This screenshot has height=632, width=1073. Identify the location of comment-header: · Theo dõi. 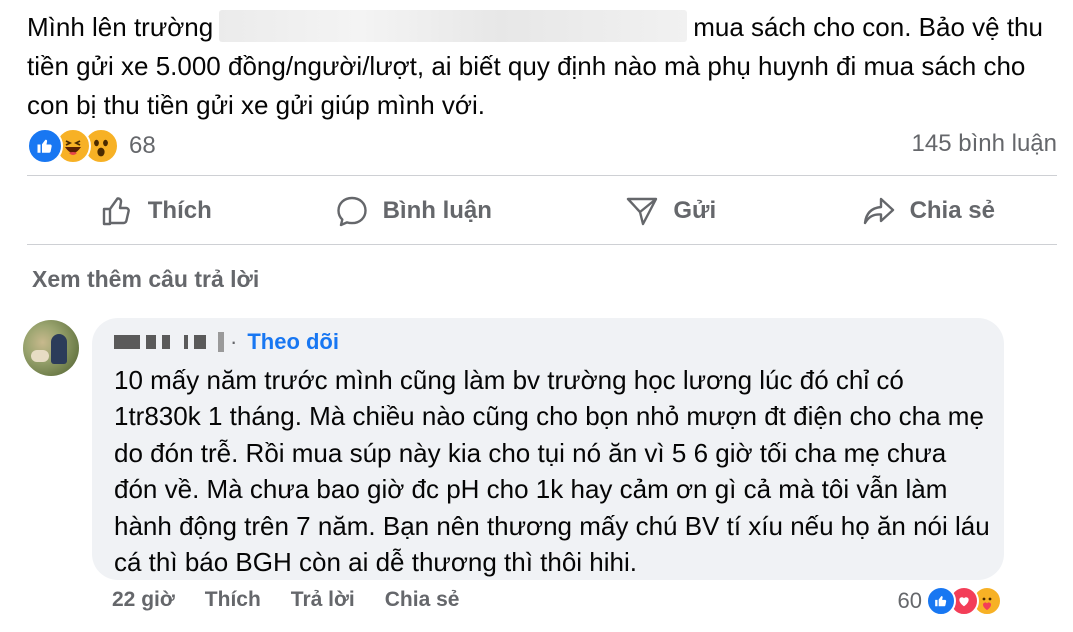
(226, 342).